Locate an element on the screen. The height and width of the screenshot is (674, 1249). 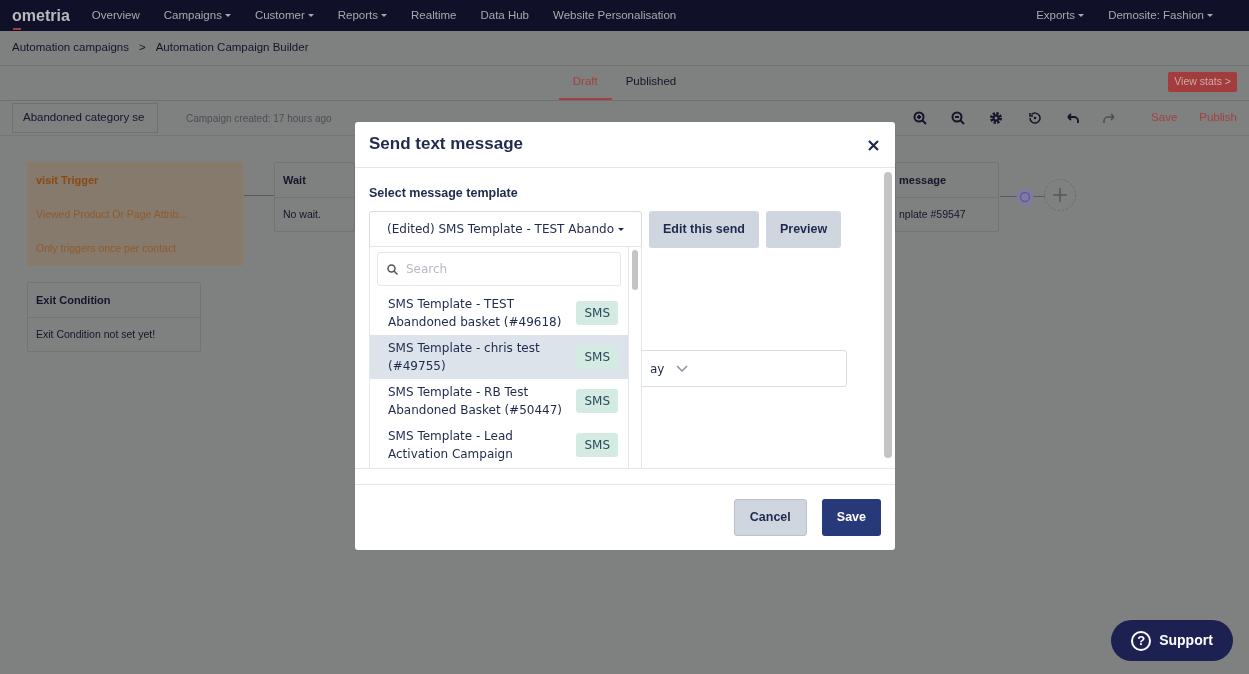
step-node: message nplate #59547 is located at coordinates (947, 197).